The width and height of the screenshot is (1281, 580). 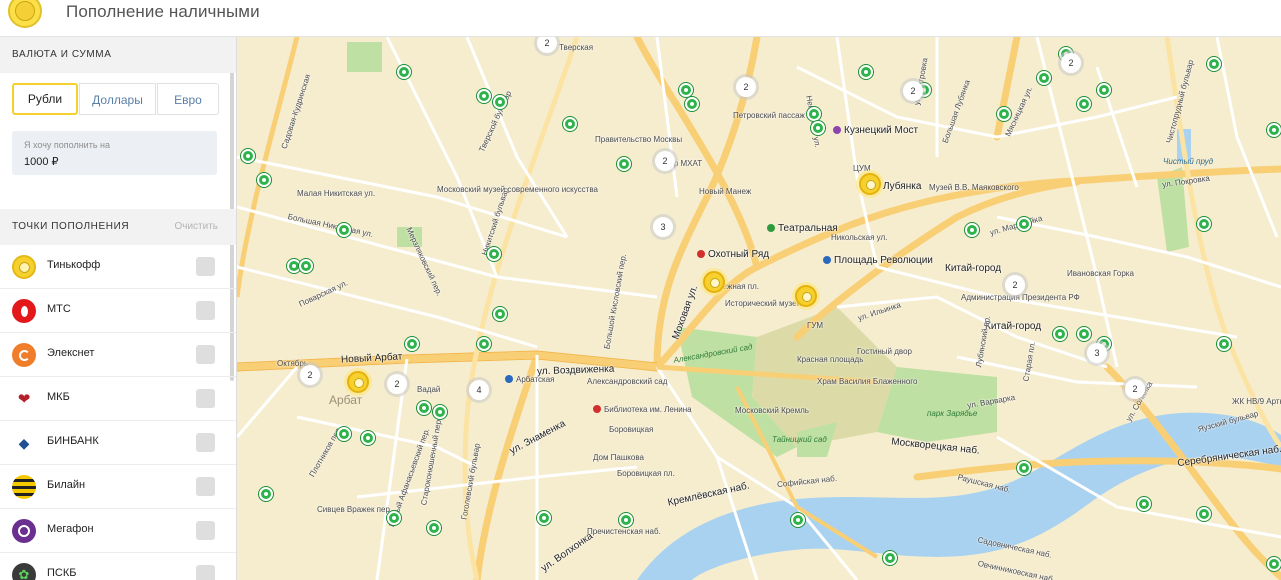 What do you see at coordinates (1100, 273) in the screenshot?
I see `place-label: Ивановская Горка` at bounding box center [1100, 273].